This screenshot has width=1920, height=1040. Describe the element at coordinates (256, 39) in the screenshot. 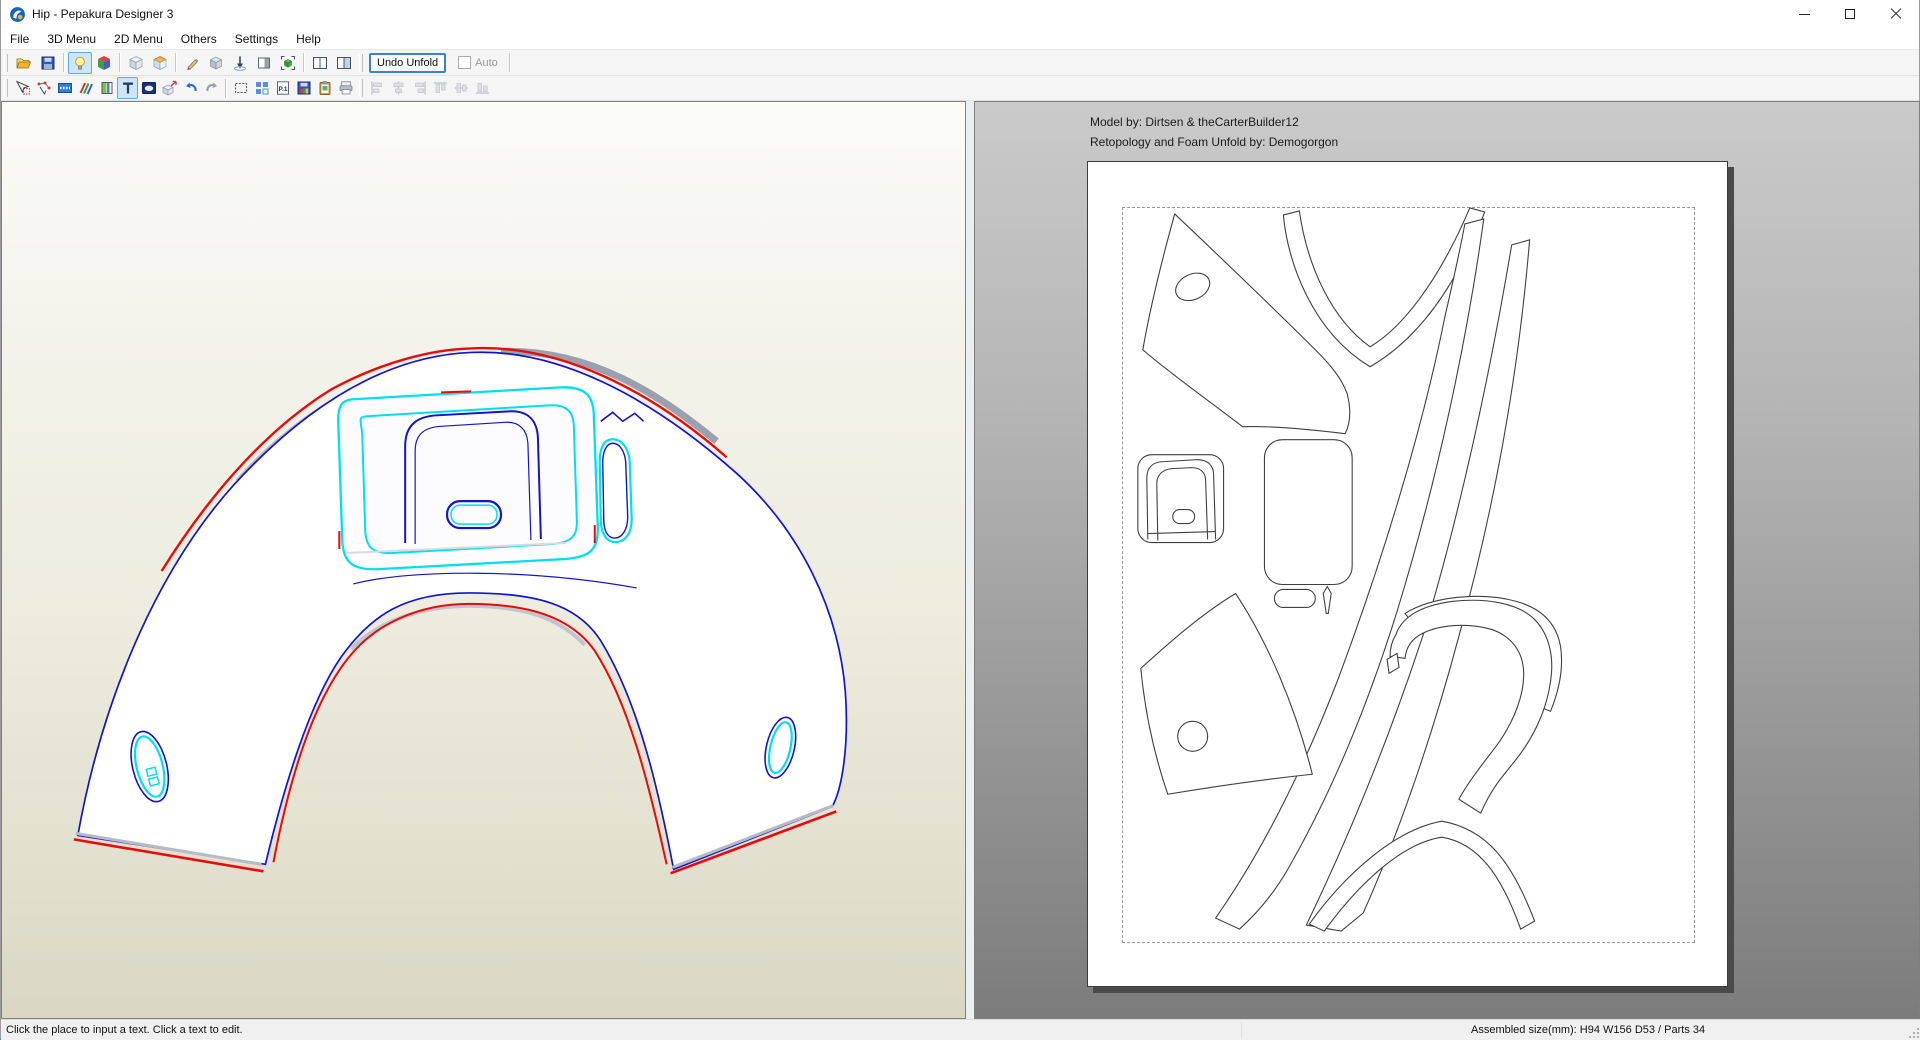

I see `menu-settings: Settings` at that location.